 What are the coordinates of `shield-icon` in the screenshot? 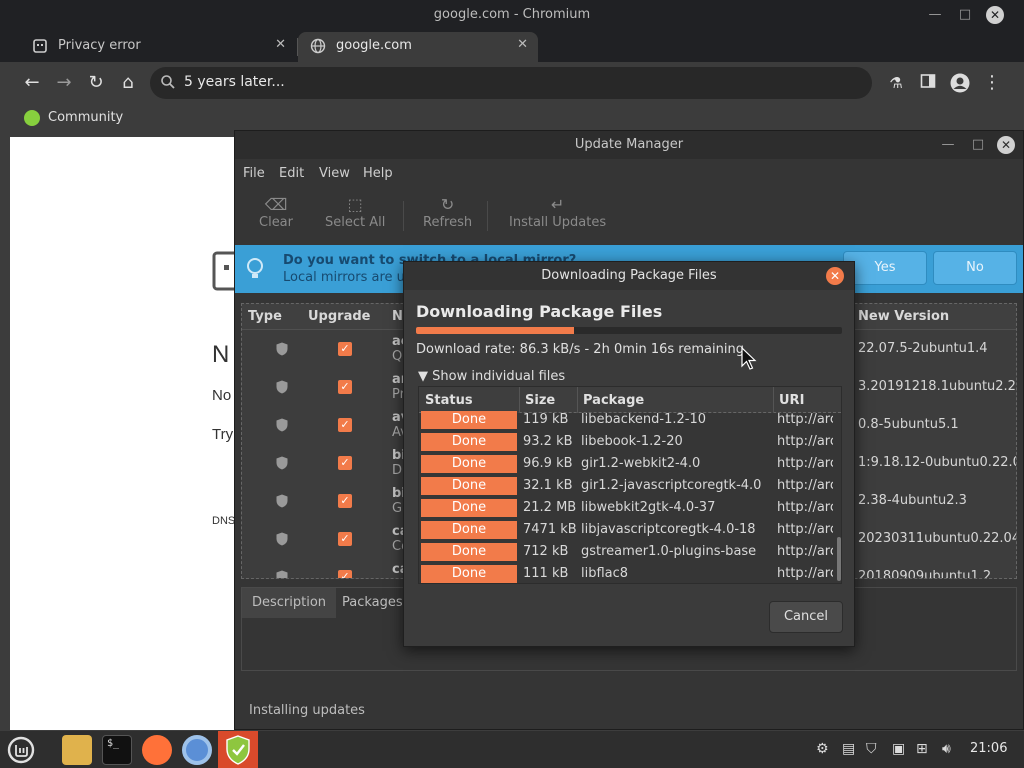 It's located at (238, 750).